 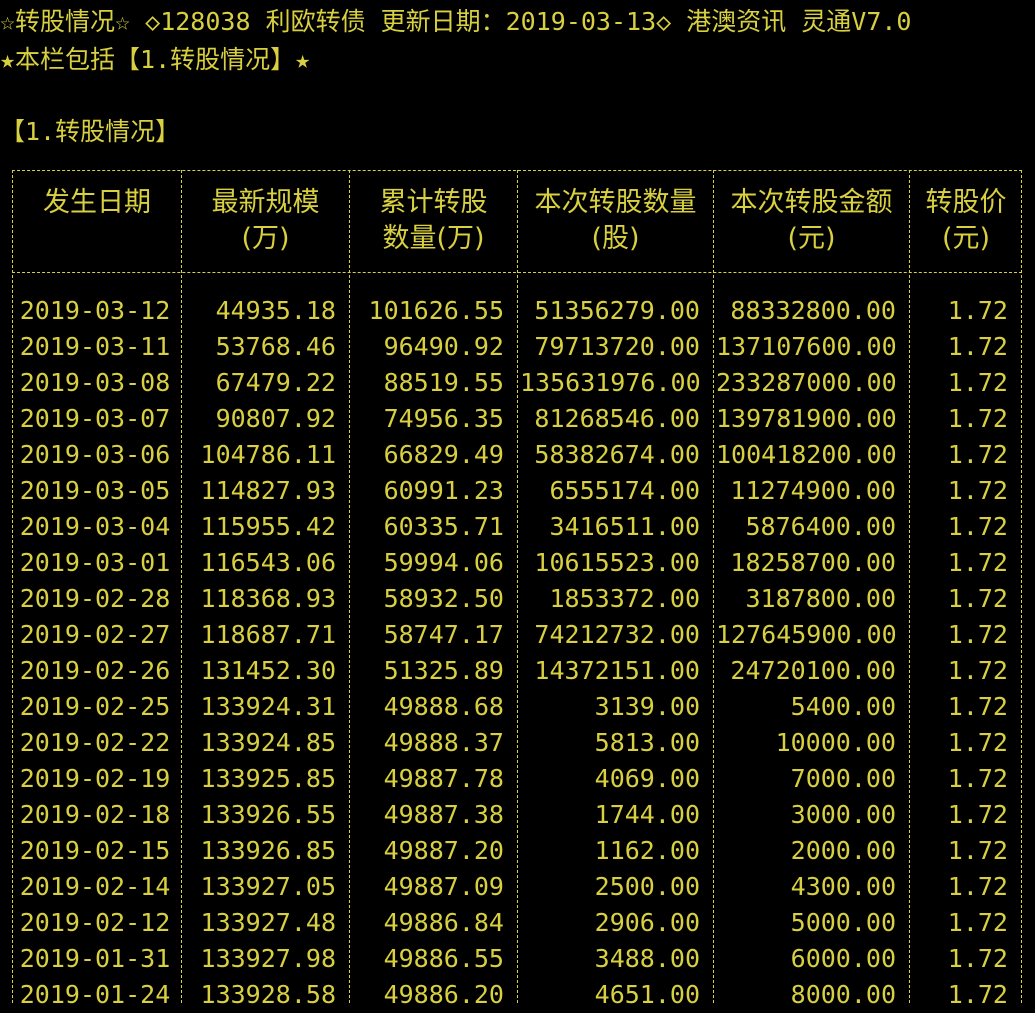 What do you see at coordinates (275, 382) in the screenshot?
I see `cell-scale: 67479.22` at bounding box center [275, 382].